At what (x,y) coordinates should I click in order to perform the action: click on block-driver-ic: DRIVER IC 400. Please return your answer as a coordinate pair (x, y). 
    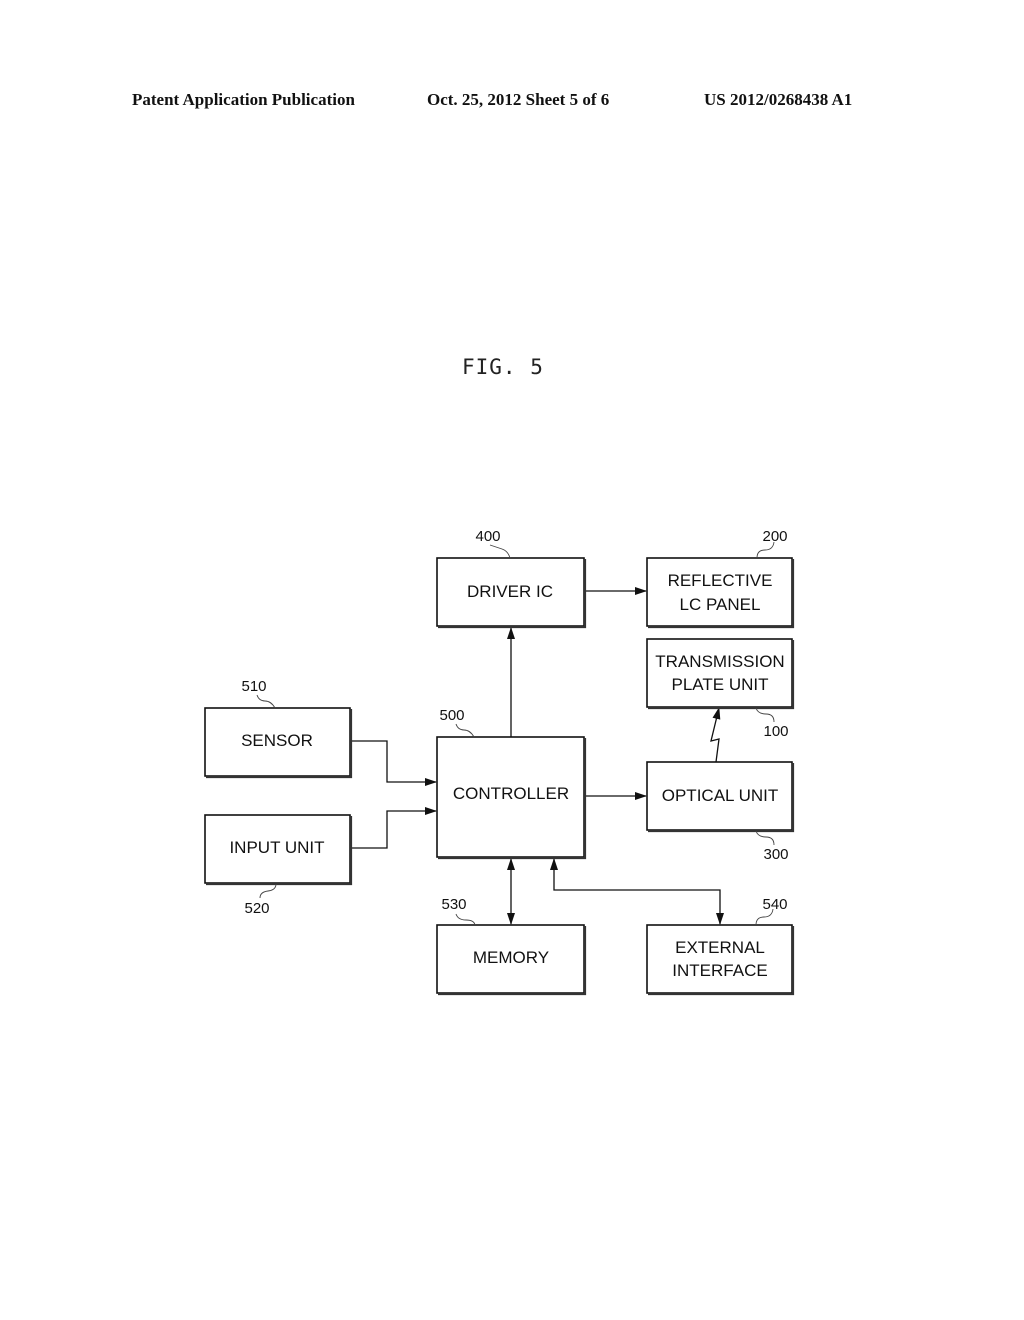
    Looking at the image, I should click on (511, 578).